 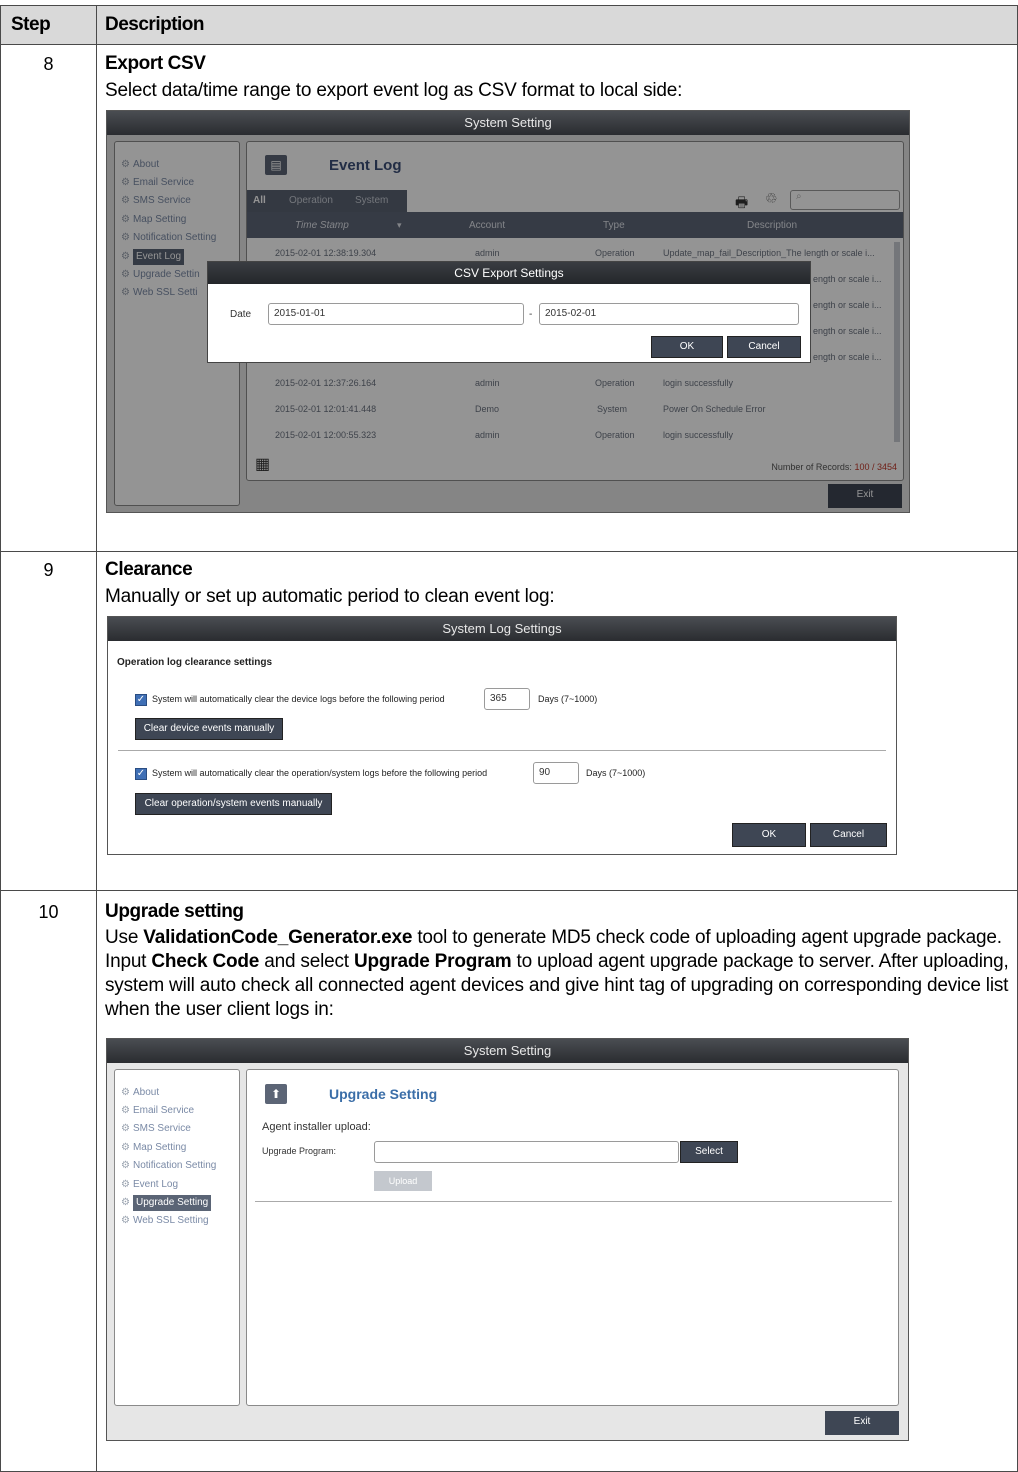 What do you see at coordinates (669, 314) in the screenshot?
I see `date-to-field: 2015-02-01` at bounding box center [669, 314].